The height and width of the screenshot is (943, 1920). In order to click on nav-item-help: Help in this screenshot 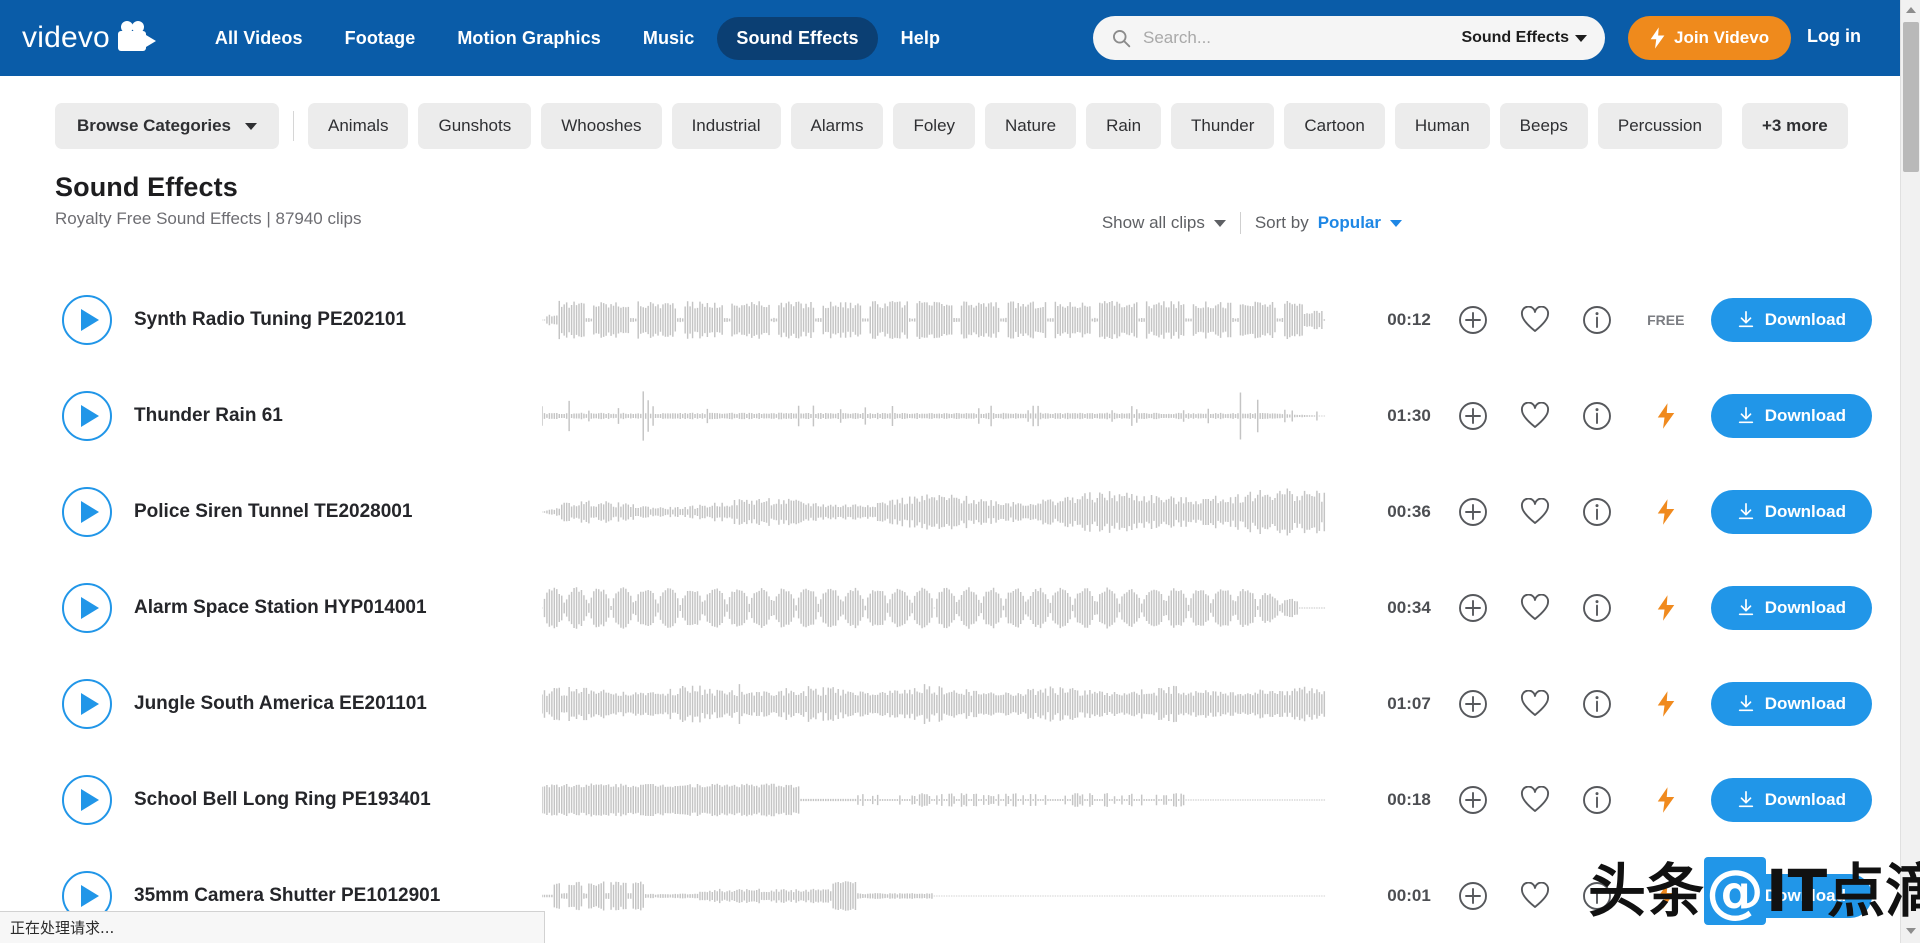, I will do `click(920, 38)`.